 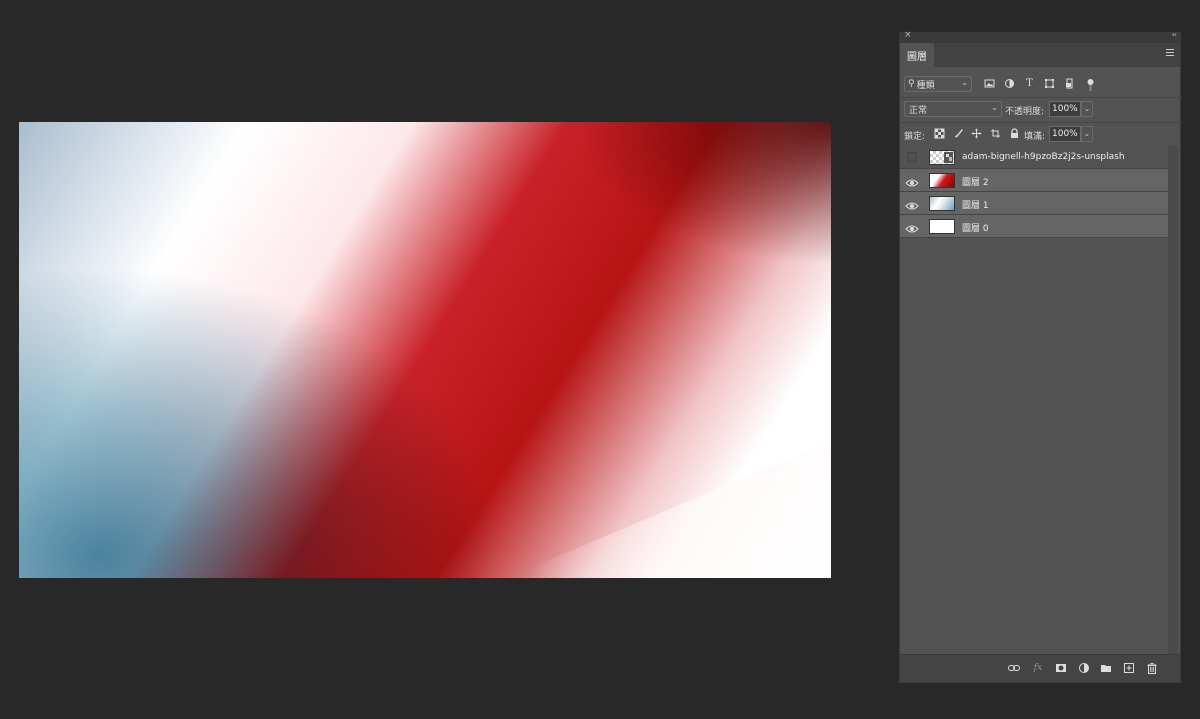 I want to click on lock-fill-row: 鎖定: 填滿: 100% ⌄, so click(x=1041, y=133).